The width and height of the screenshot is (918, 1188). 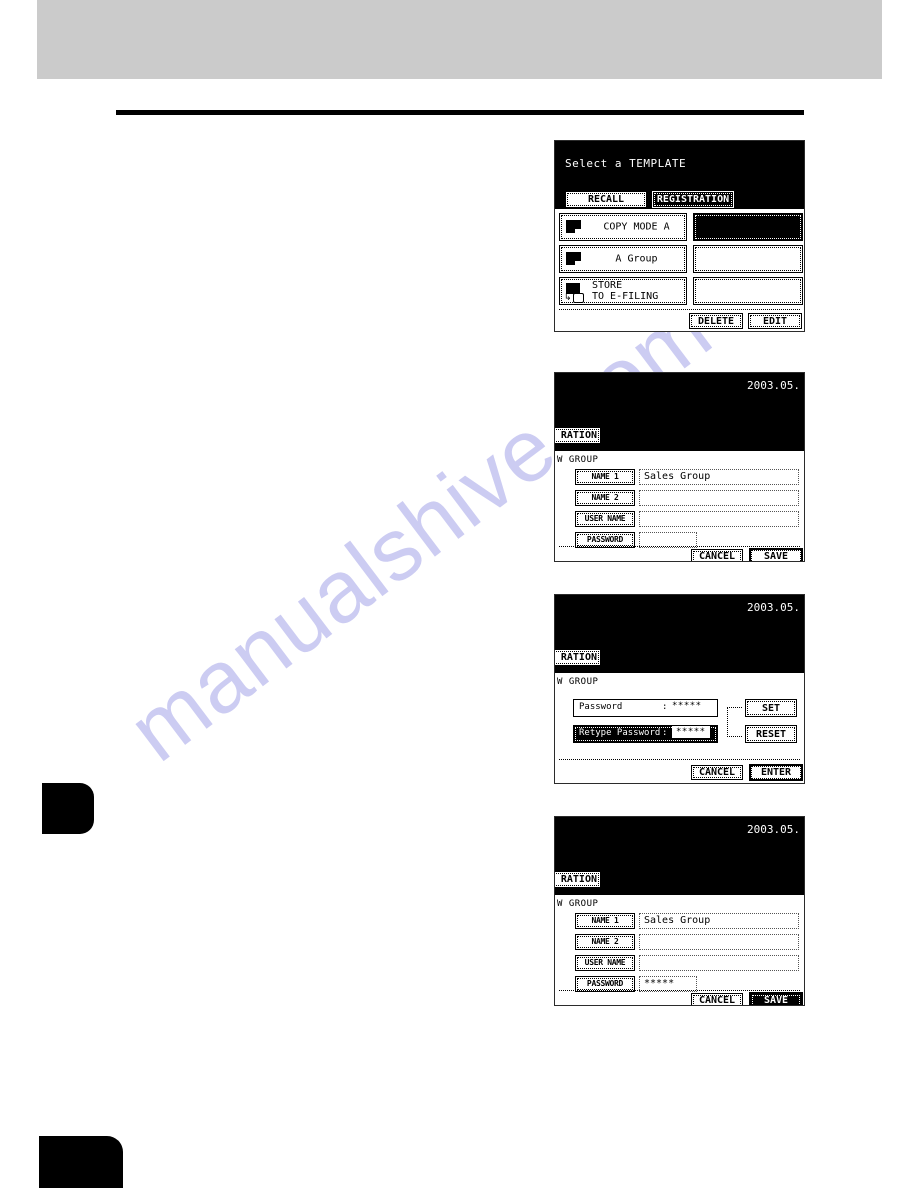 What do you see at coordinates (601, 707) in the screenshot?
I see `password-label: Password` at bounding box center [601, 707].